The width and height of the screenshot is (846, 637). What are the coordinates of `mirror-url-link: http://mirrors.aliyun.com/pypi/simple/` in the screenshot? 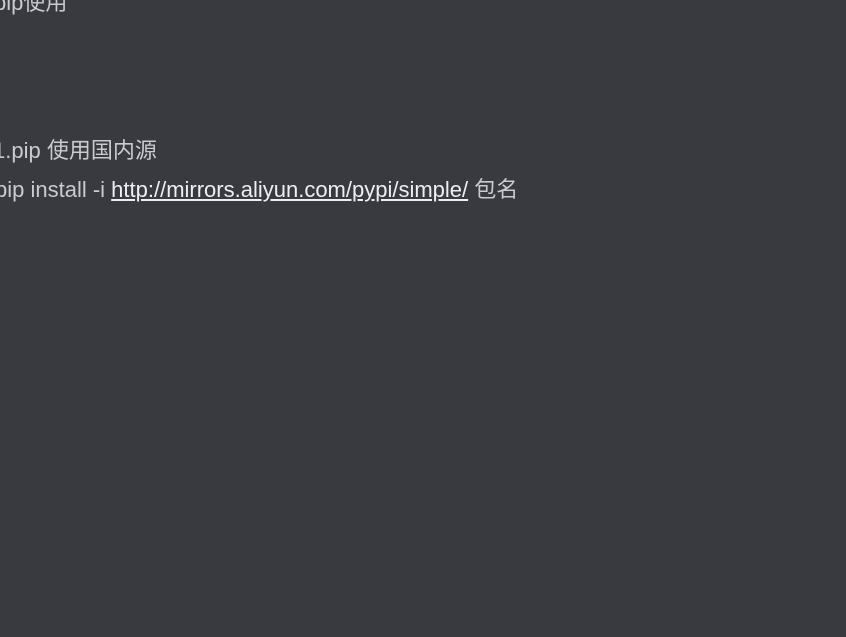 It's located at (289, 189).